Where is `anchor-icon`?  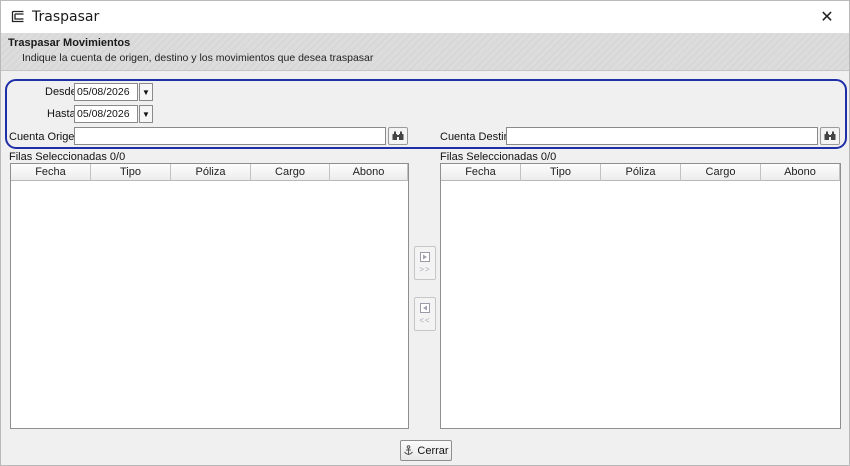 anchor-icon is located at coordinates (409, 450).